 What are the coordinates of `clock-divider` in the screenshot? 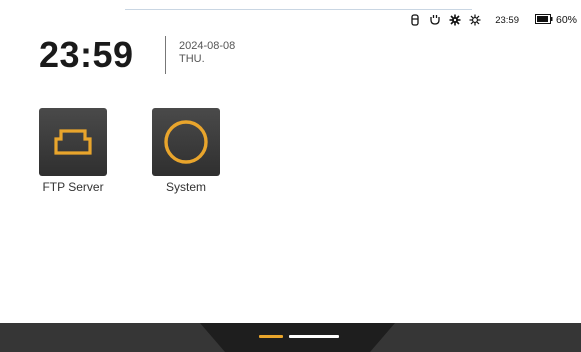 It's located at (165, 55).